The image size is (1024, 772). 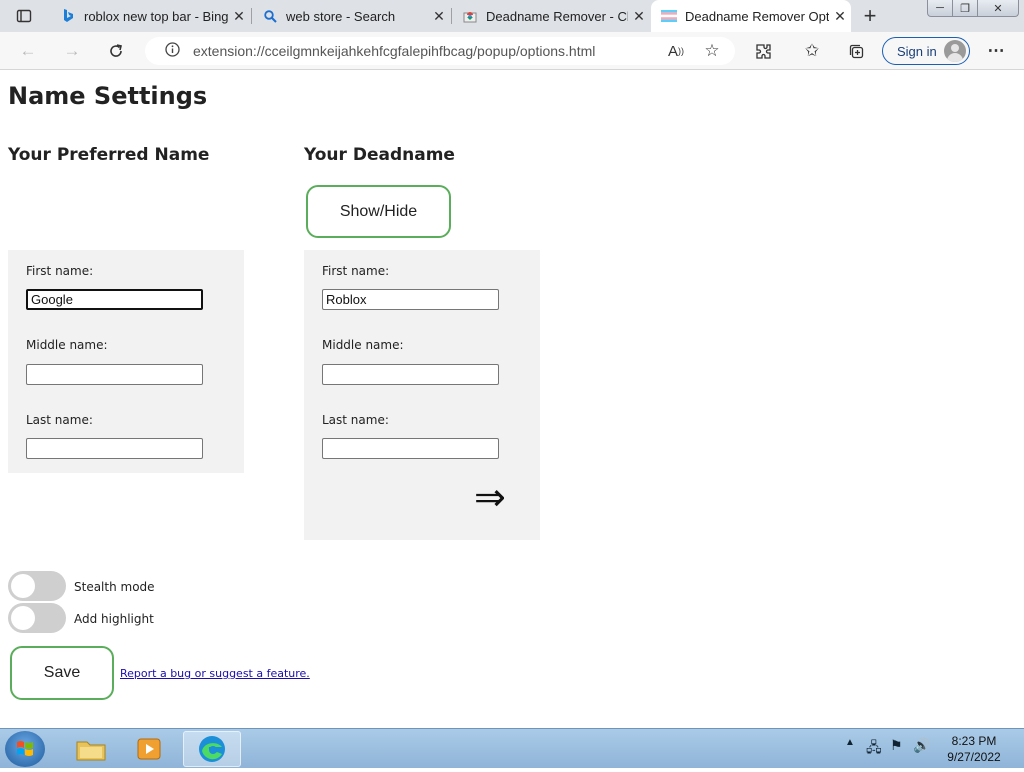 What do you see at coordinates (172, 51) in the screenshot?
I see `site-info-icon` at bounding box center [172, 51].